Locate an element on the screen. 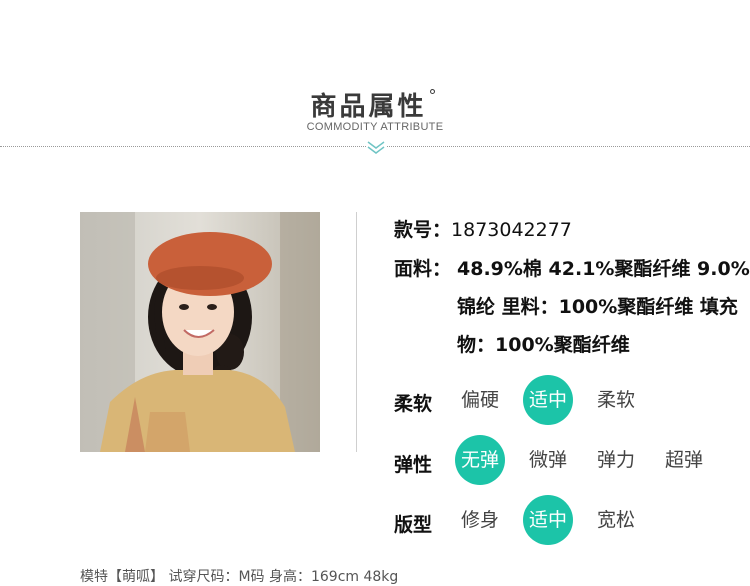 The height and width of the screenshot is (586, 750). elasticity-option-none: 无弹 is located at coordinates (480, 460).